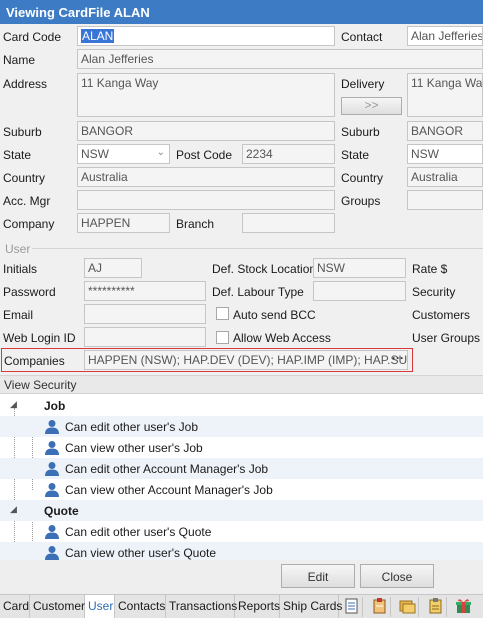  What do you see at coordinates (222, 313) in the screenshot?
I see `auto-bcc-checkbox` at bounding box center [222, 313].